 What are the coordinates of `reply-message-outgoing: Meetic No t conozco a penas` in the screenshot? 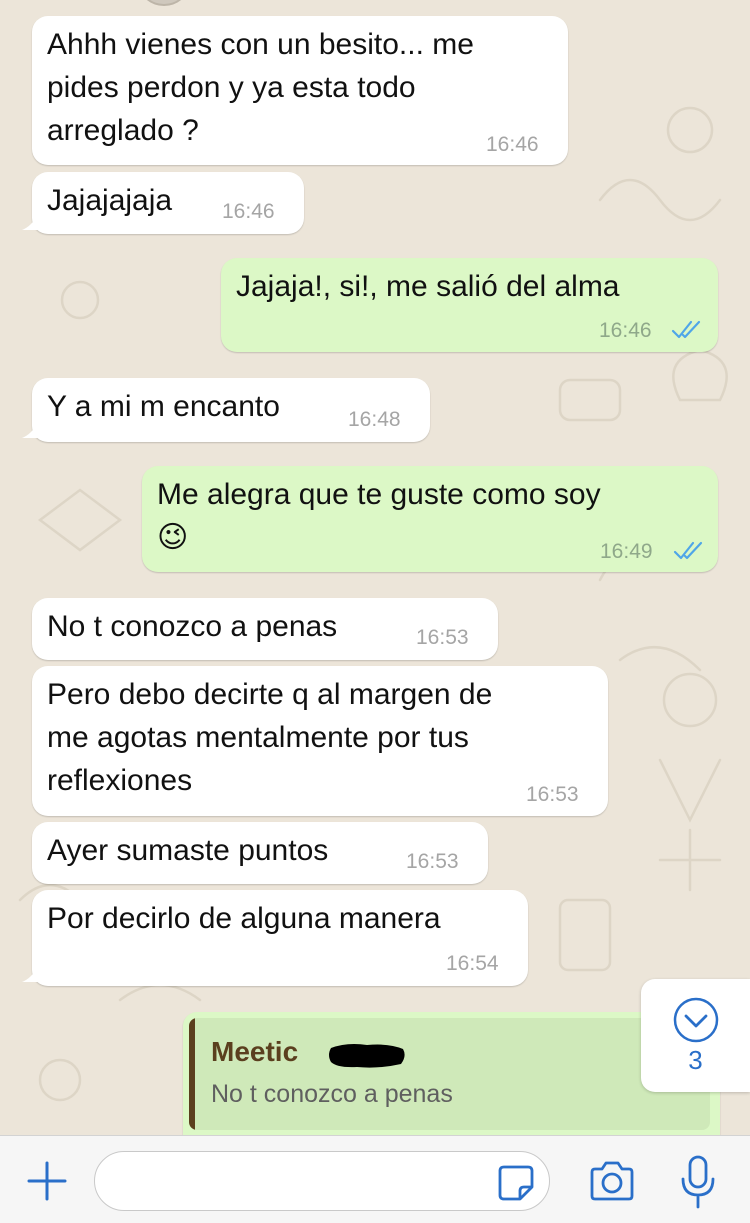 It's located at (451, 1082).